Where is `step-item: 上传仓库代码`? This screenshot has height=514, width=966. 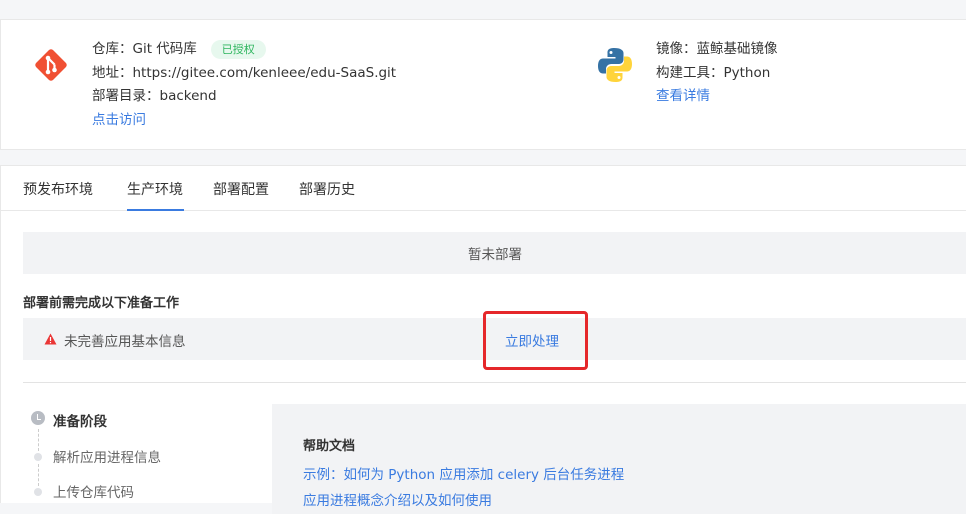
step-item: 上传仓库代码 is located at coordinates (93, 493).